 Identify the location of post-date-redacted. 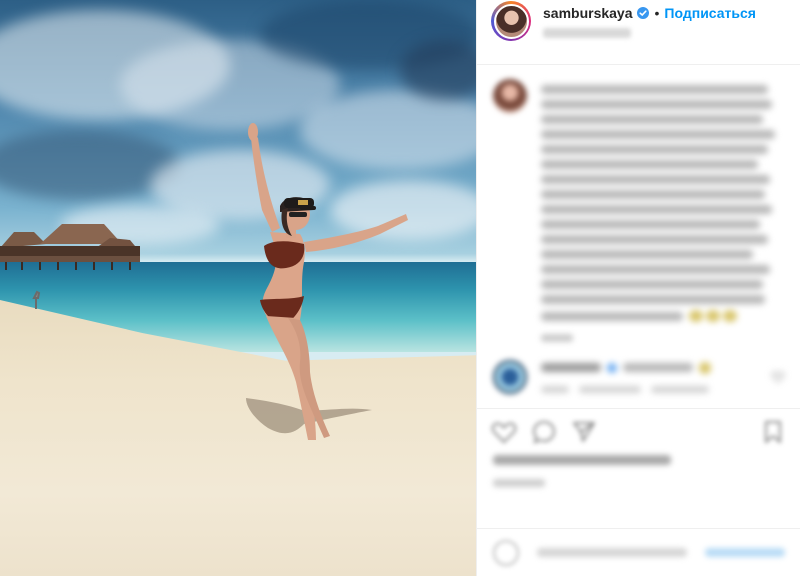
(519, 483).